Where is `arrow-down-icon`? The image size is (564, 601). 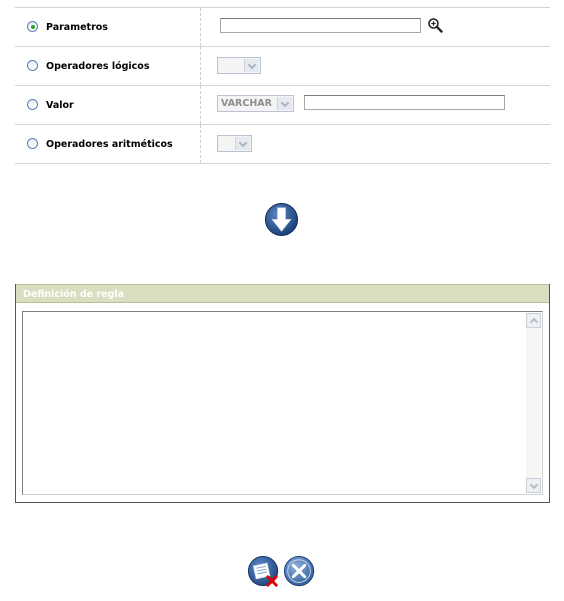 arrow-down-icon is located at coordinates (281, 219).